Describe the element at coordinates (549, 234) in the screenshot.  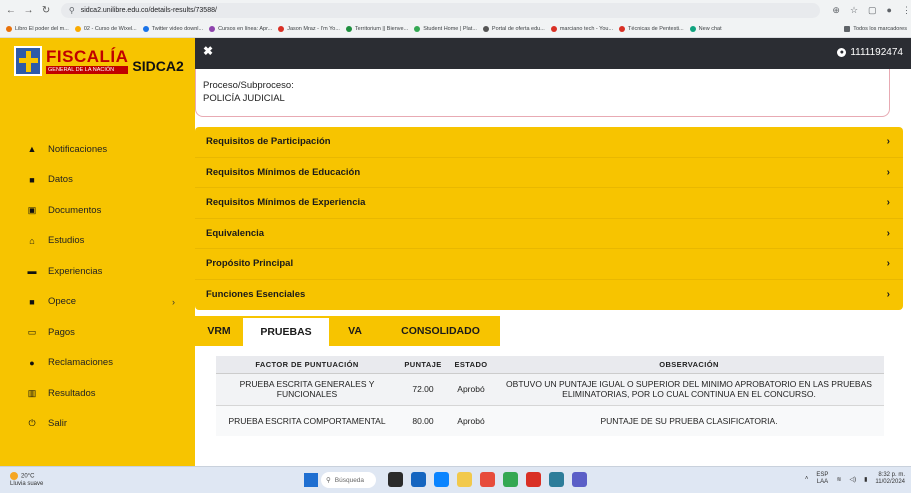
I see `accordion-item-equivalencia: Equivalencia ›` at that location.